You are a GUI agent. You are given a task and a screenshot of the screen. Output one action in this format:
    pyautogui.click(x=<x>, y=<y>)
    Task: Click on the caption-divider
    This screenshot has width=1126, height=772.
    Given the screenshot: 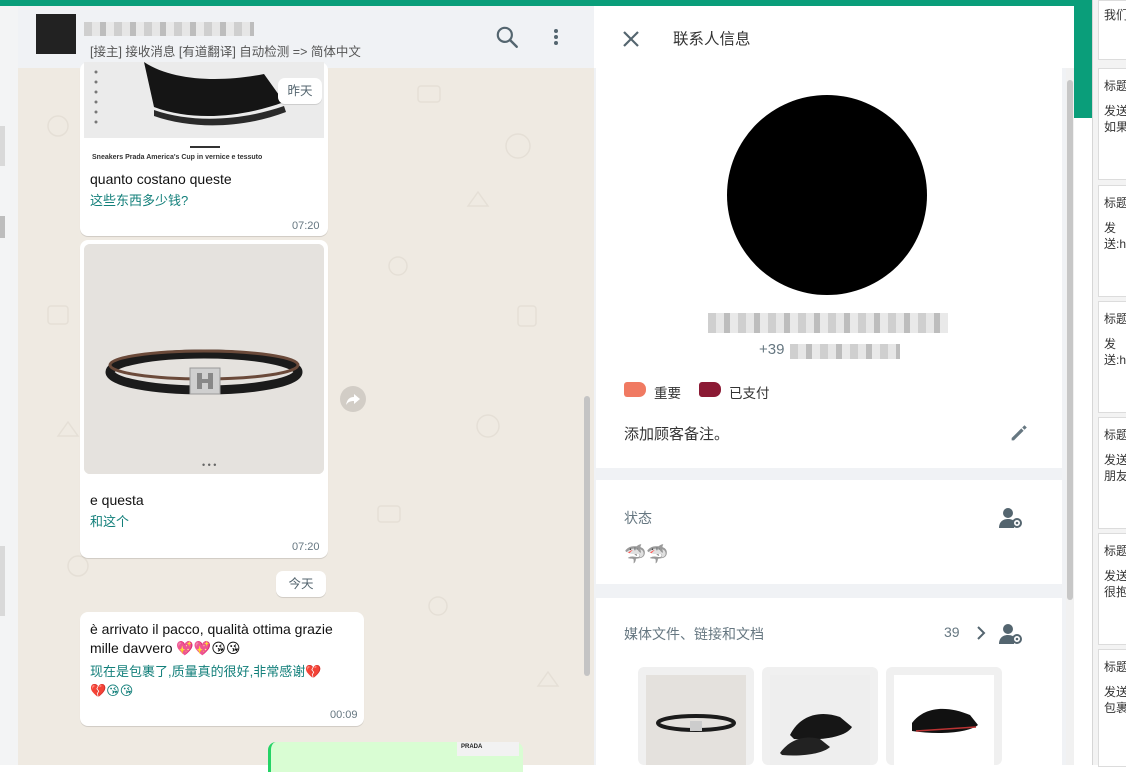 What is the action you would take?
    pyautogui.click(x=205, y=147)
    